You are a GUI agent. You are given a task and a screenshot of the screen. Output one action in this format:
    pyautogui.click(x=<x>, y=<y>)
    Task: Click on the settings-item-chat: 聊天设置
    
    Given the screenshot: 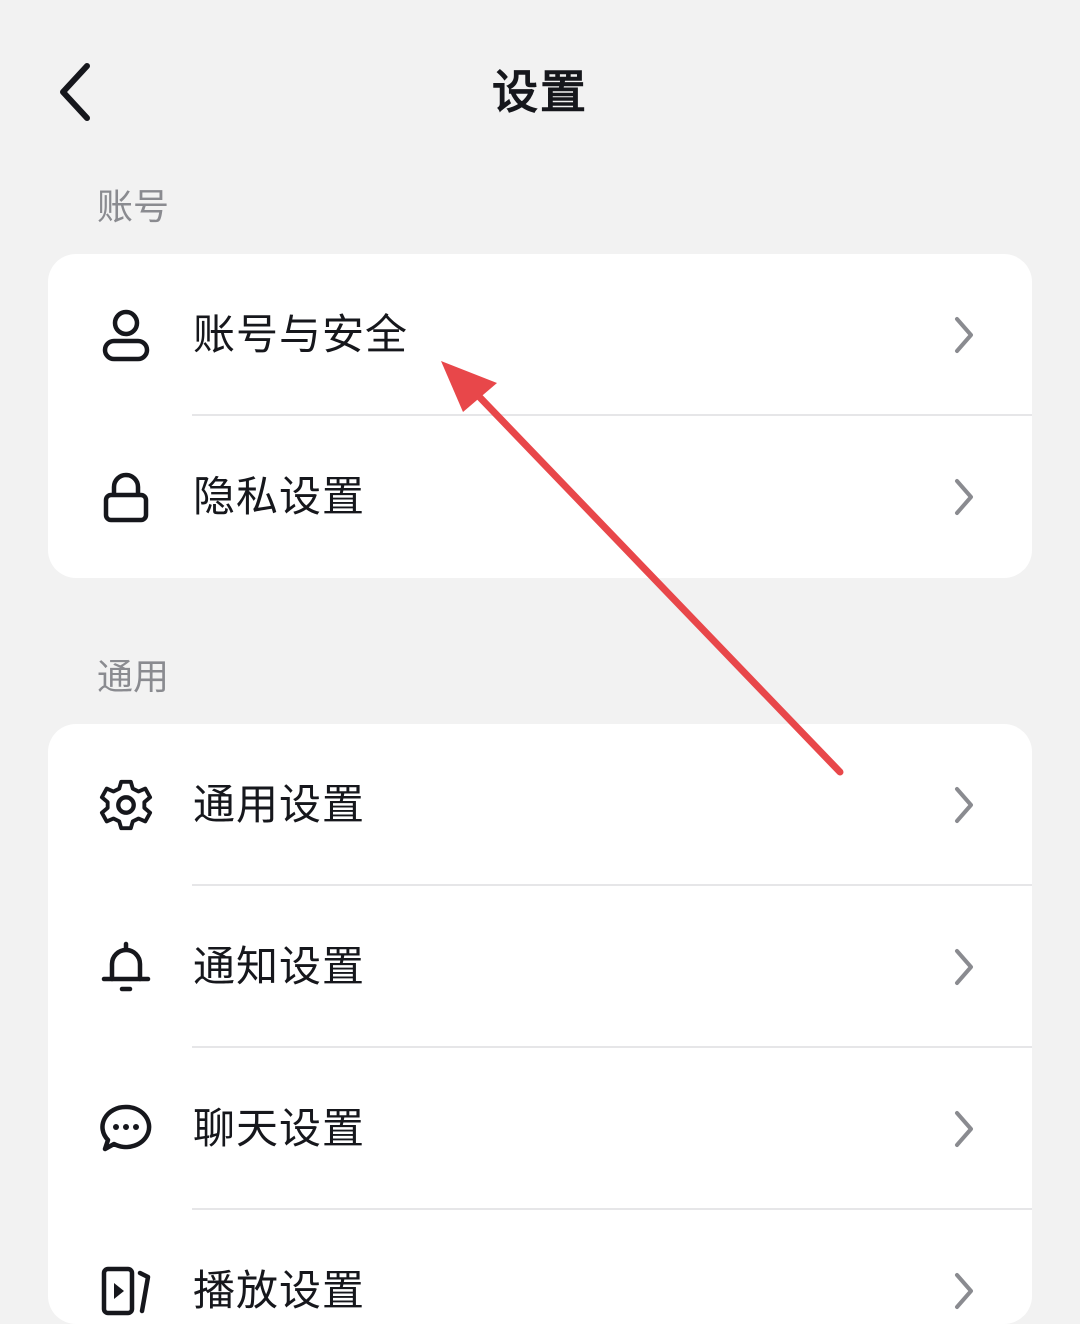 What is the action you would take?
    pyautogui.click(x=540, y=1129)
    